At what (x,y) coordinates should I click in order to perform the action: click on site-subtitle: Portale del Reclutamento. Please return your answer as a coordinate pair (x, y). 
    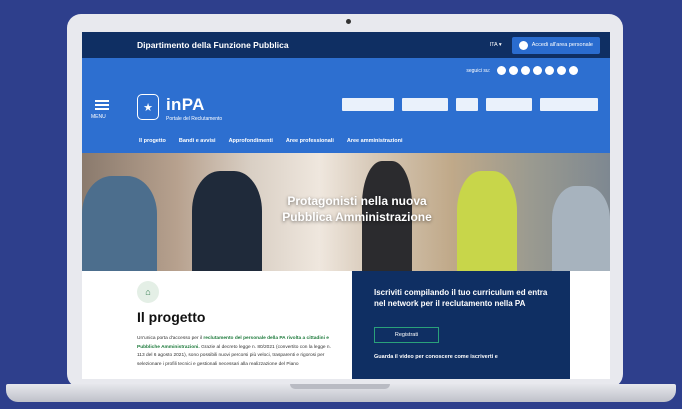
    Looking at the image, I should click on (194, 119).